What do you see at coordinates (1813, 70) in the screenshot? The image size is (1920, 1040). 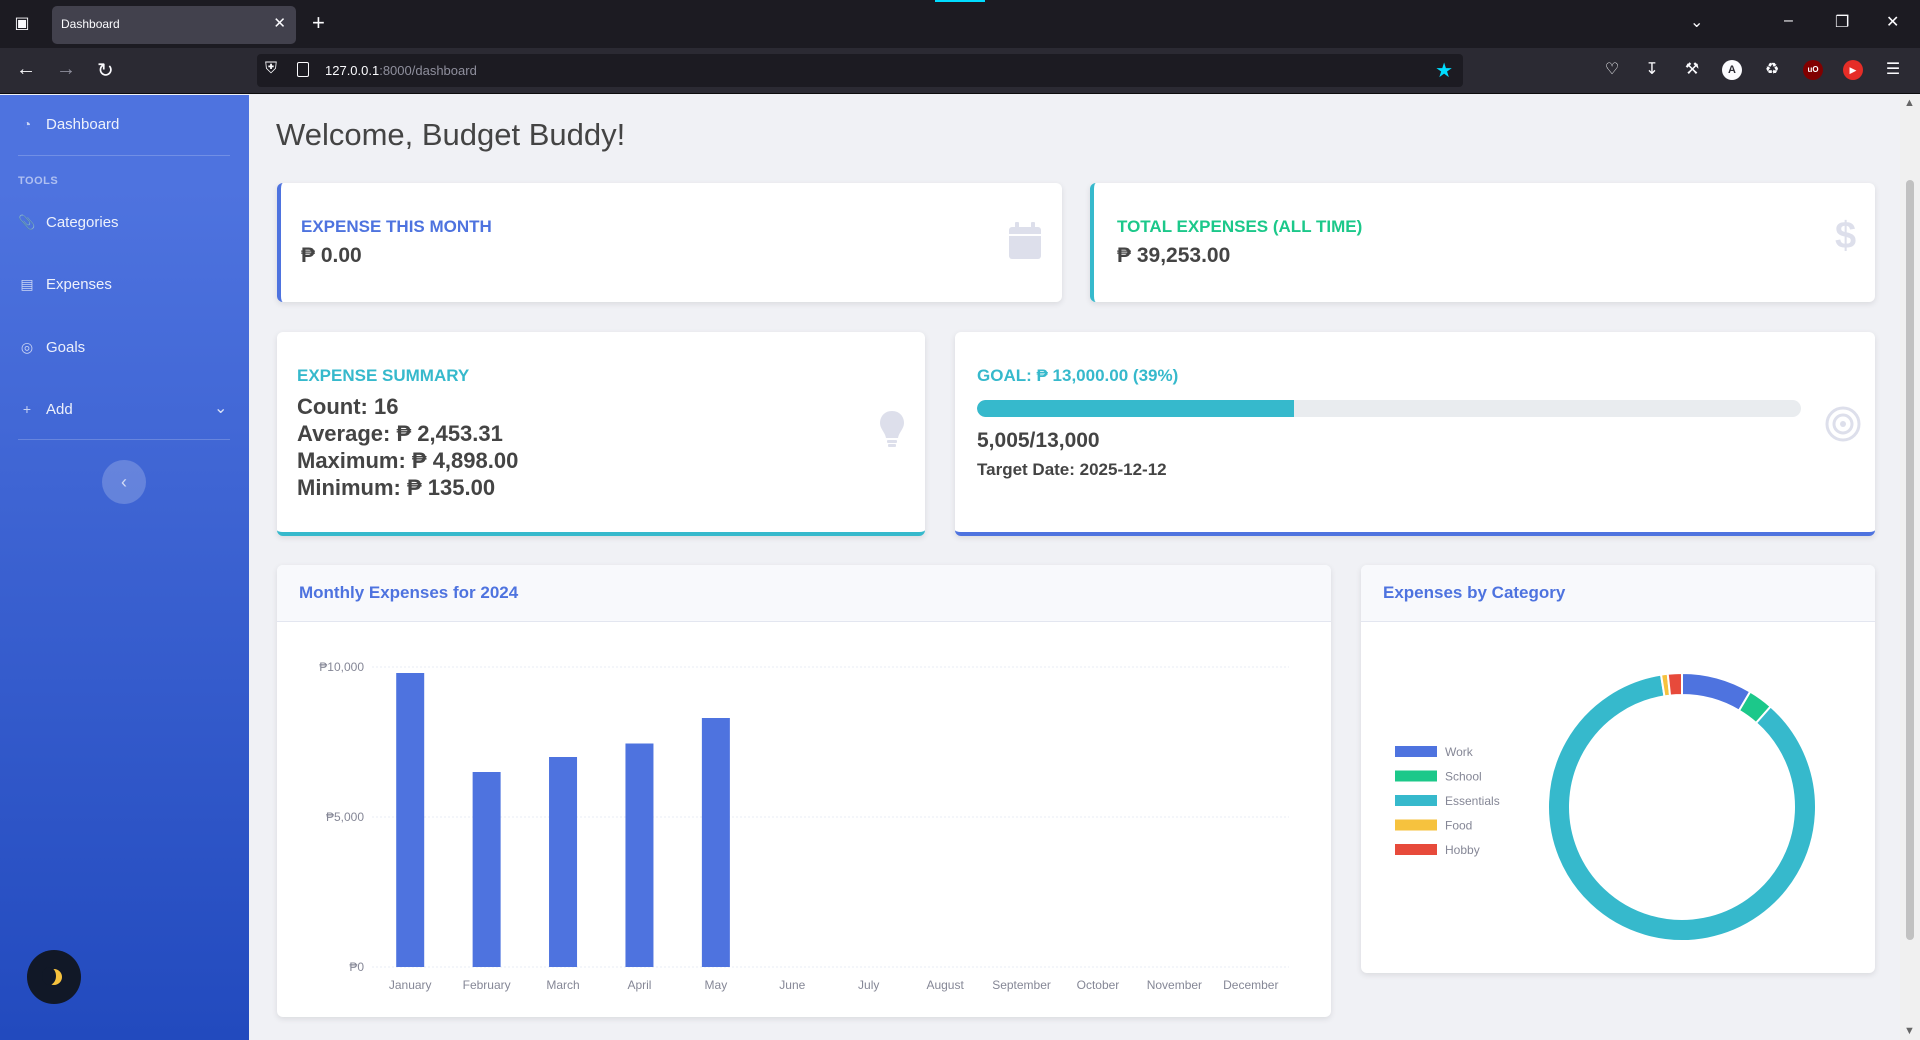 I see `ublock-icon: uO` at bounding box center [1813, 70].